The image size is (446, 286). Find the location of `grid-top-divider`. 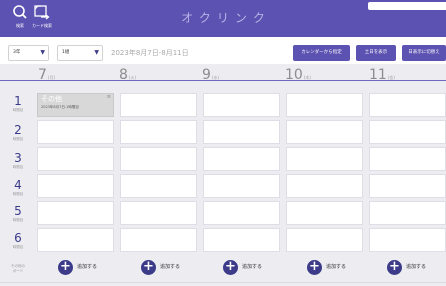

grid-top-divider is located at coordinates (223, 80).